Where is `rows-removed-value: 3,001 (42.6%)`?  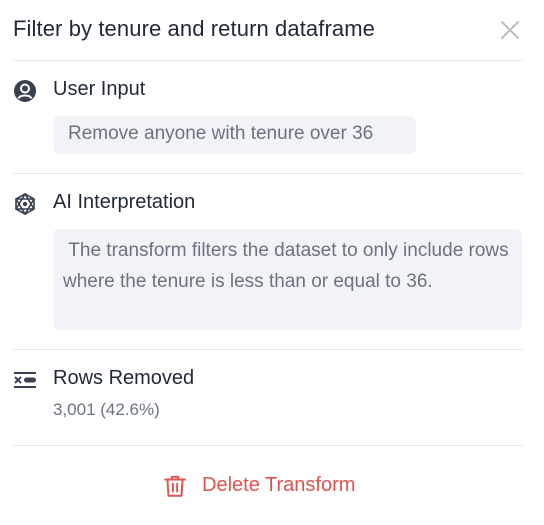 rows-removed-value: 3,001 (42.6%) is located at coordinates (106, 409).